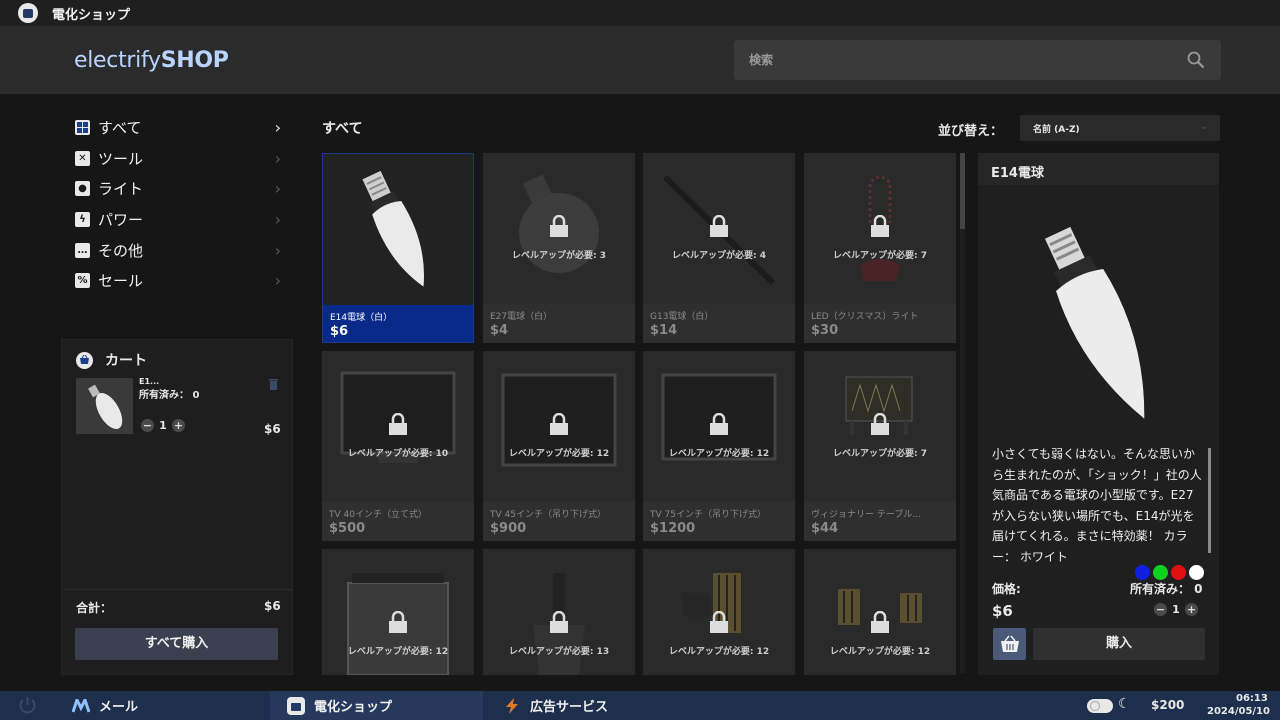  I want to click on grid-icon, so click(82, 127).